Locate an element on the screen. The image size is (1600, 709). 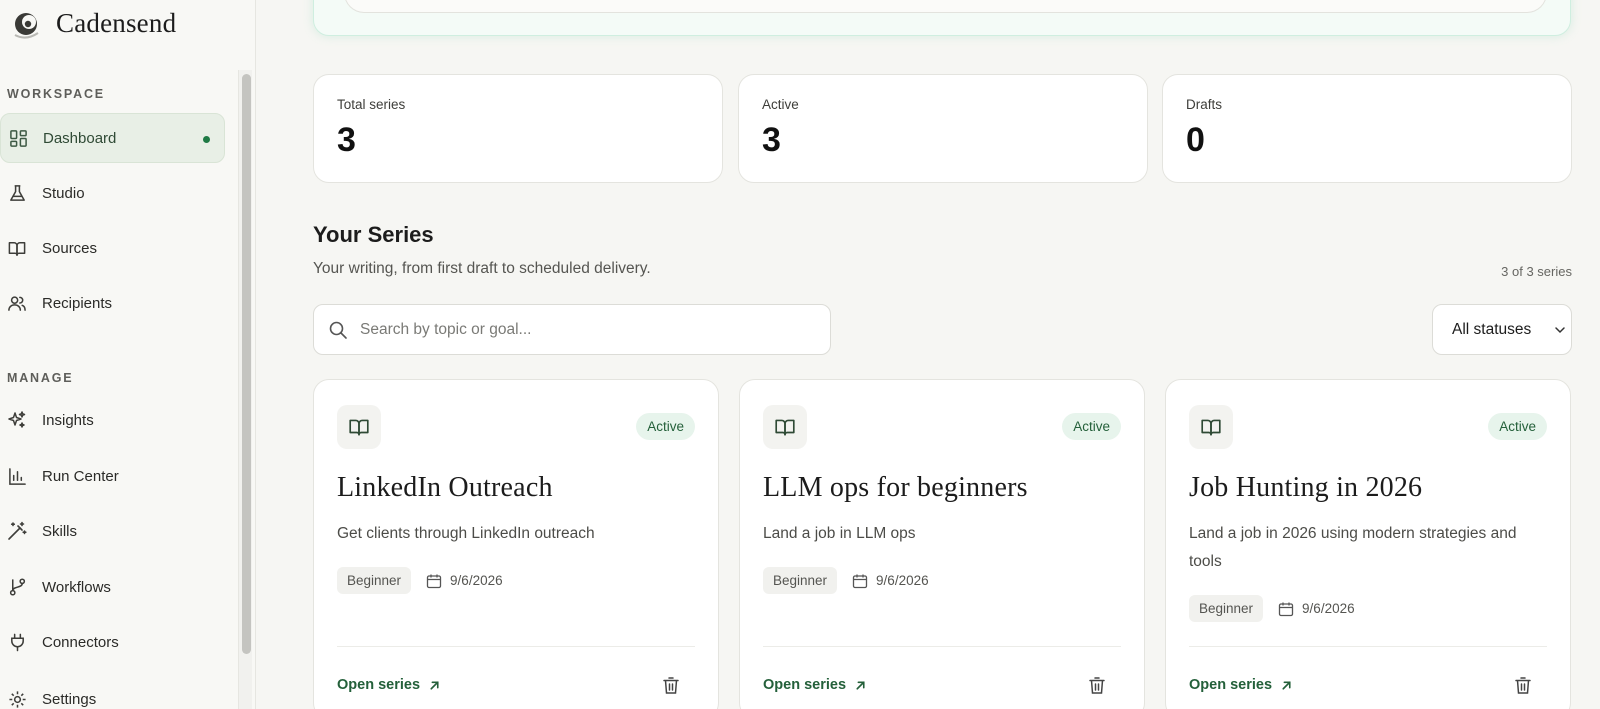
sidebar-item-connectors: Connectors is located at coordinates (112, 642).